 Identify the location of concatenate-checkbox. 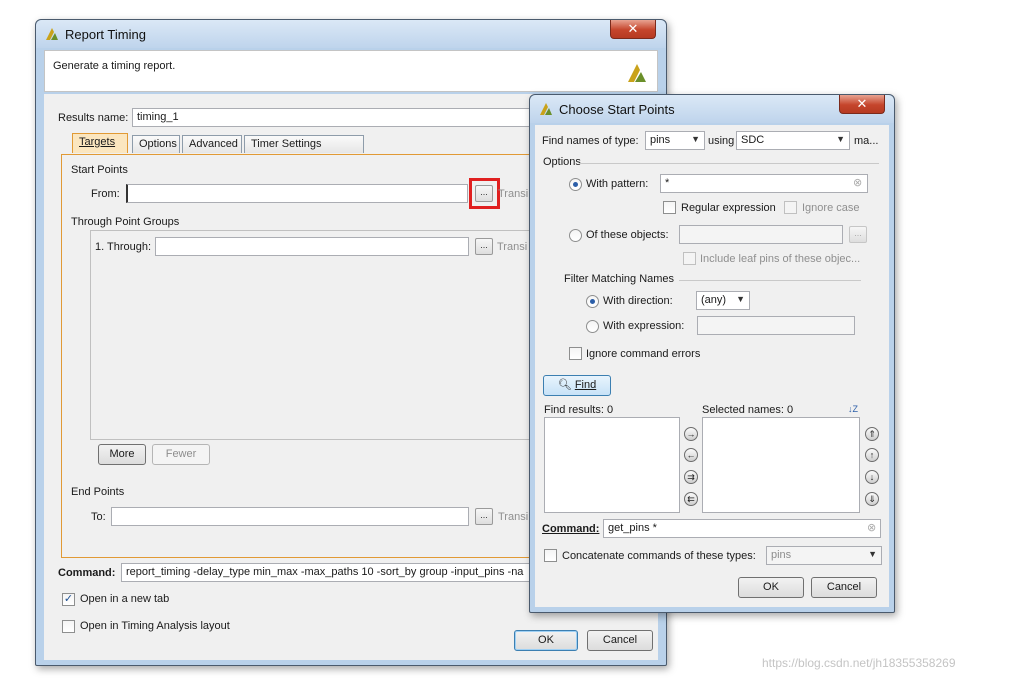
(550, 555).